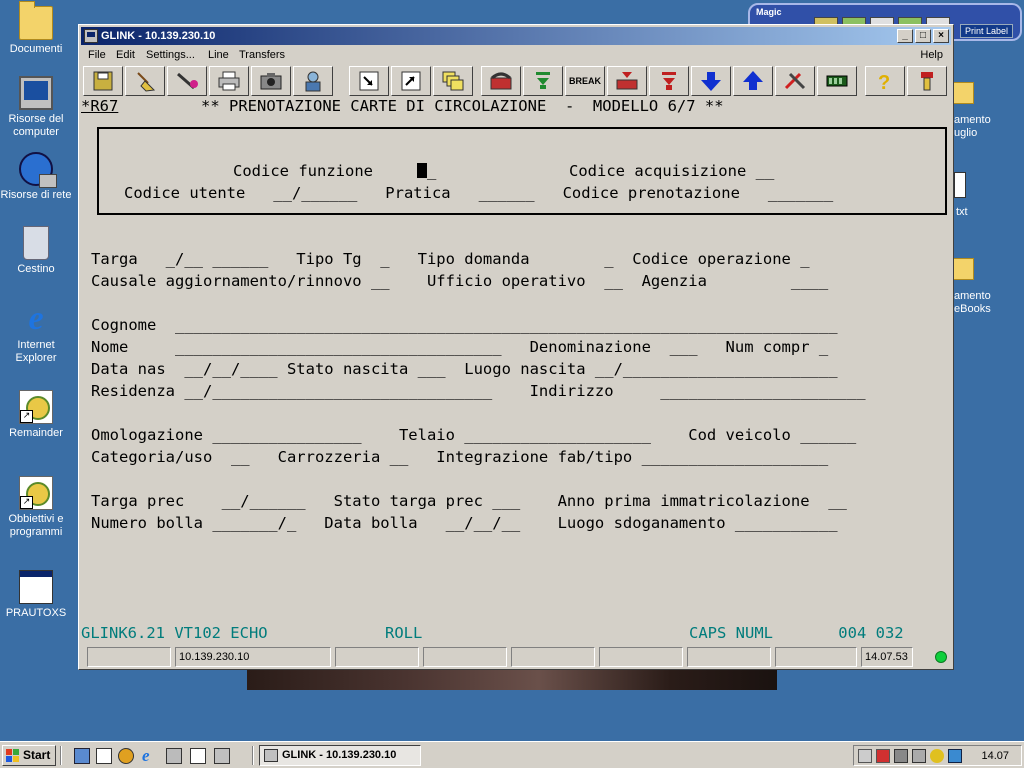  I want to click on shortcut-icon, so click(36, 493).